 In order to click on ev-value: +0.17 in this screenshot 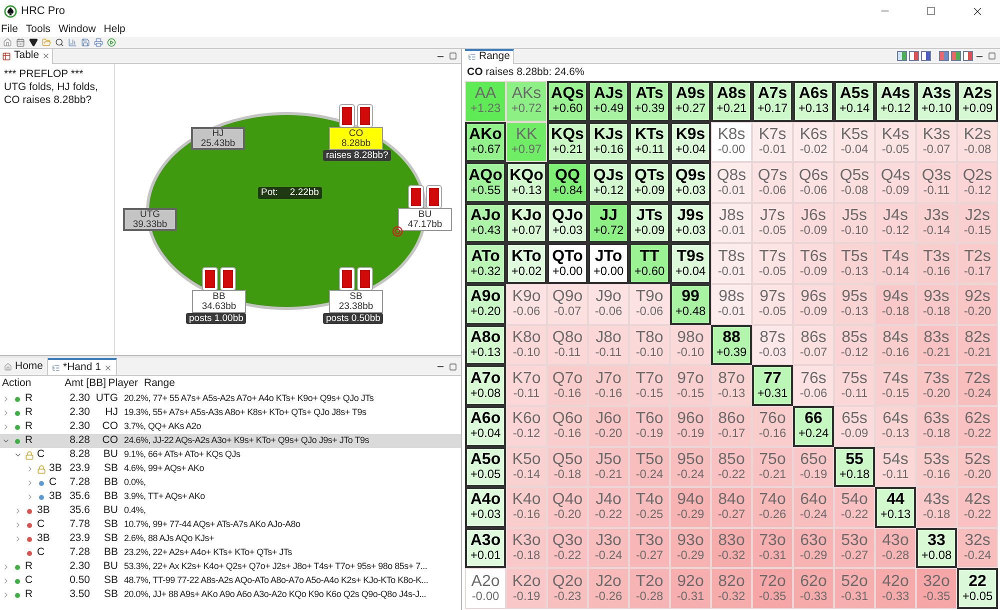, I will do `click(772, 108)`.